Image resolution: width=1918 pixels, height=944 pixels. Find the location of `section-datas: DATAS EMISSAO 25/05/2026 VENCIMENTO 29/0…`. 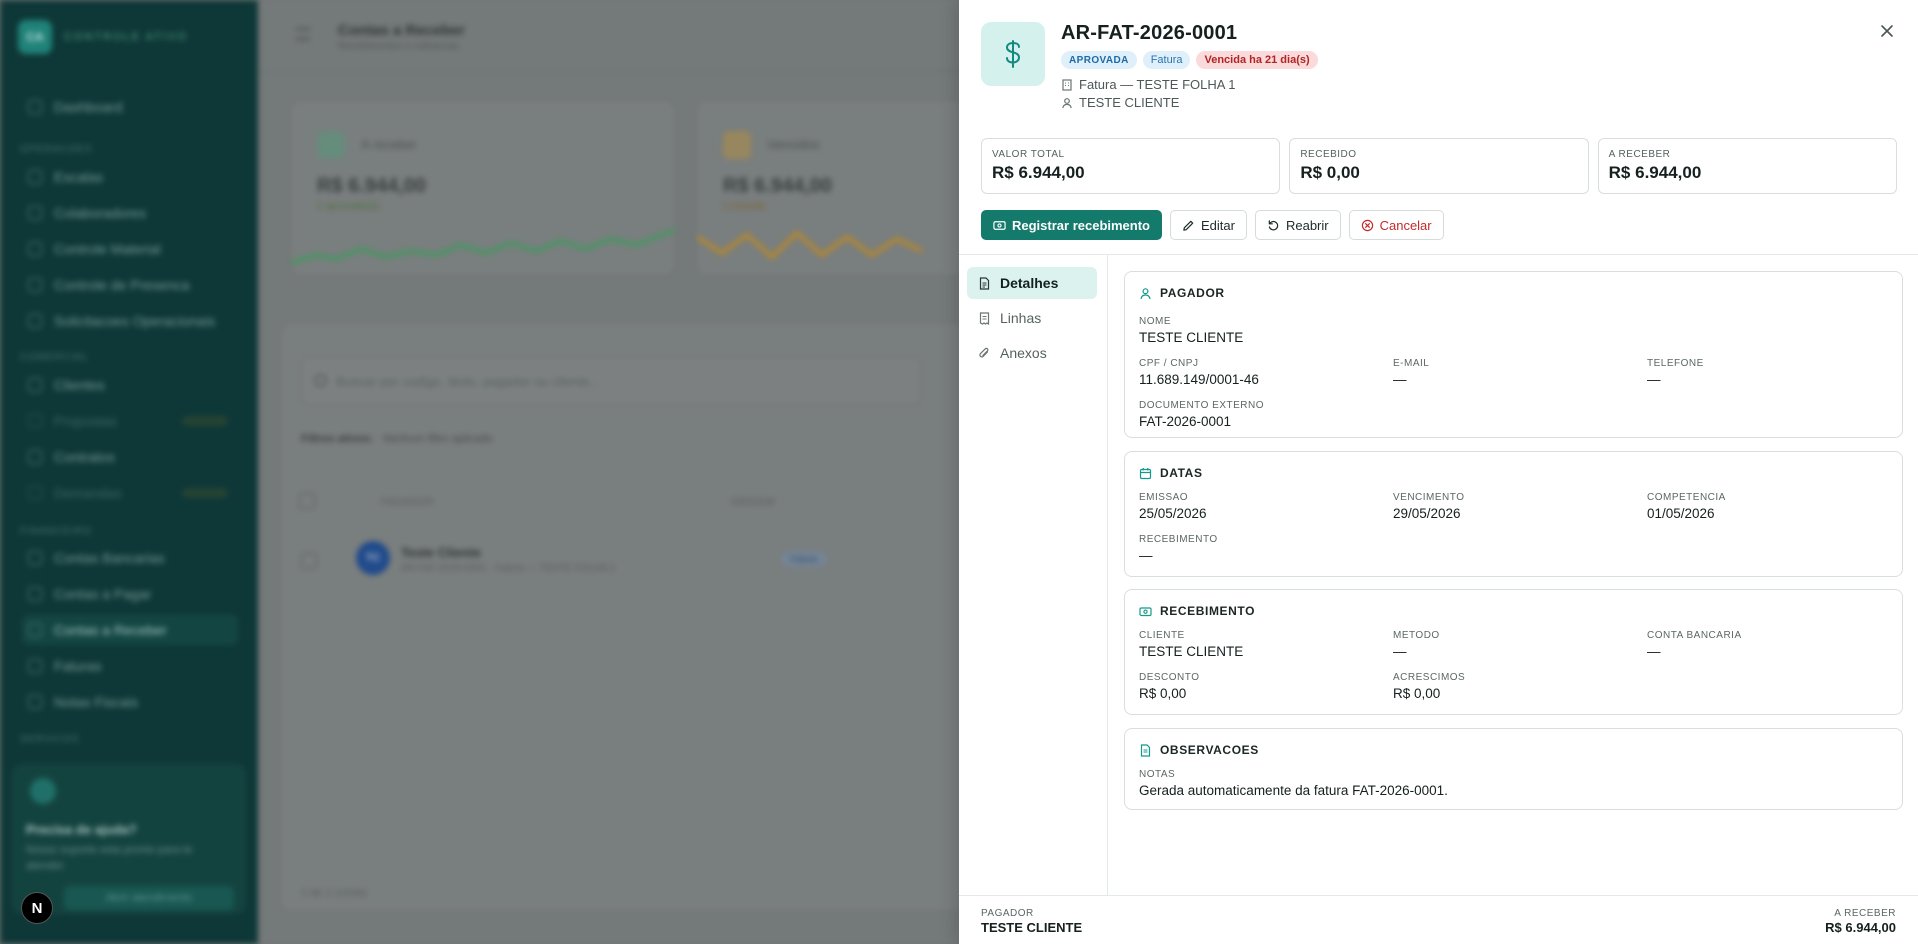

section-datas: DATAS EMISSAO 25/05/2026 VENCIMENTO 29/0… is located at coordinates (1513, 514).